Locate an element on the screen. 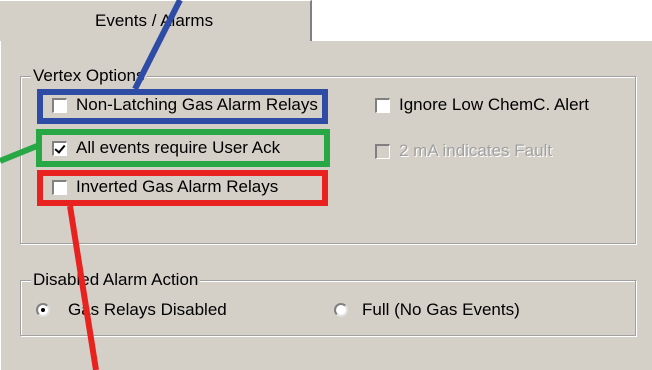 This screenshot has width=652, height=370. checkbox-box-disabled is located at coordinates (382, 151).